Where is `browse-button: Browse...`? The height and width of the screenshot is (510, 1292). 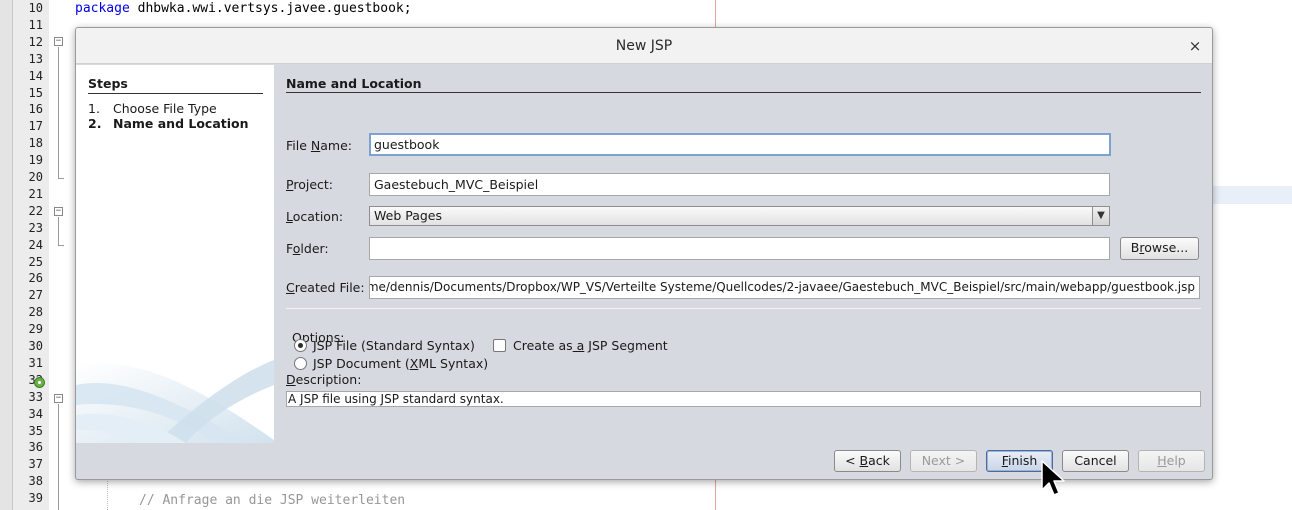
browse-button: Browse... is located at coordinates (1159, 248).